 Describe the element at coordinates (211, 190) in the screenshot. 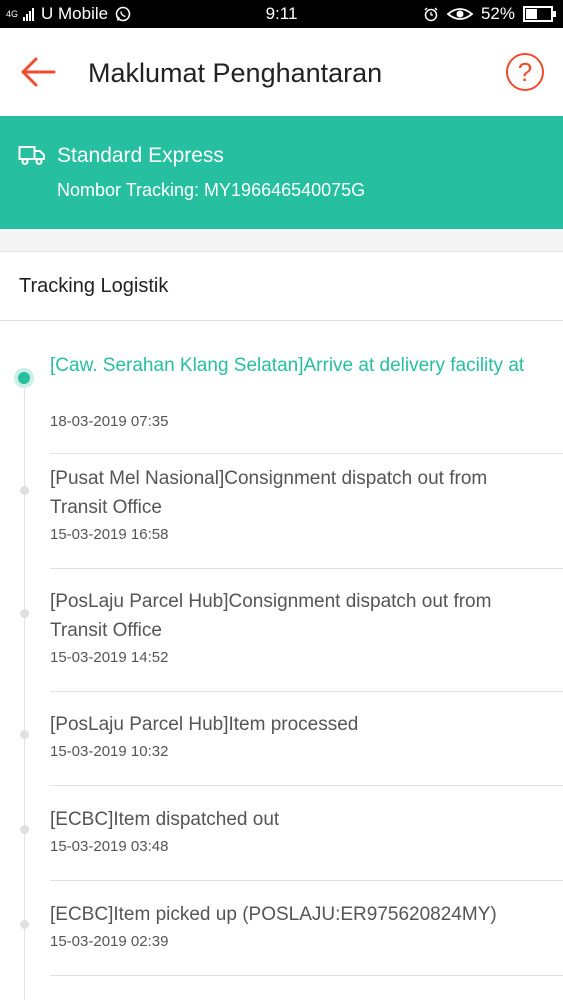

I see `tracking-number: Nombor Tracking: MY196646540075G` at that location.